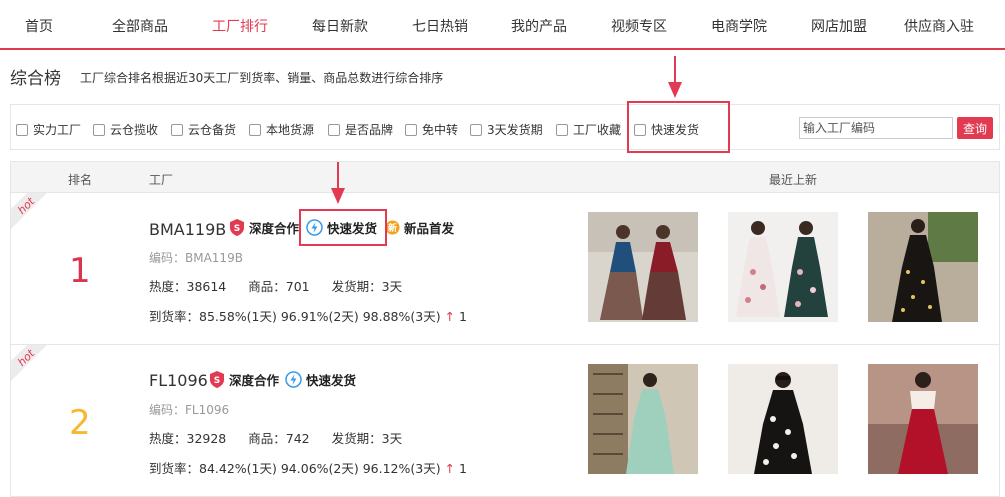 Image resolution: width=1005 pixels, height=497 pixels. I want to click on factory-stats: 热度：32928 商品：742 发货期：3天, so click(286, 437).